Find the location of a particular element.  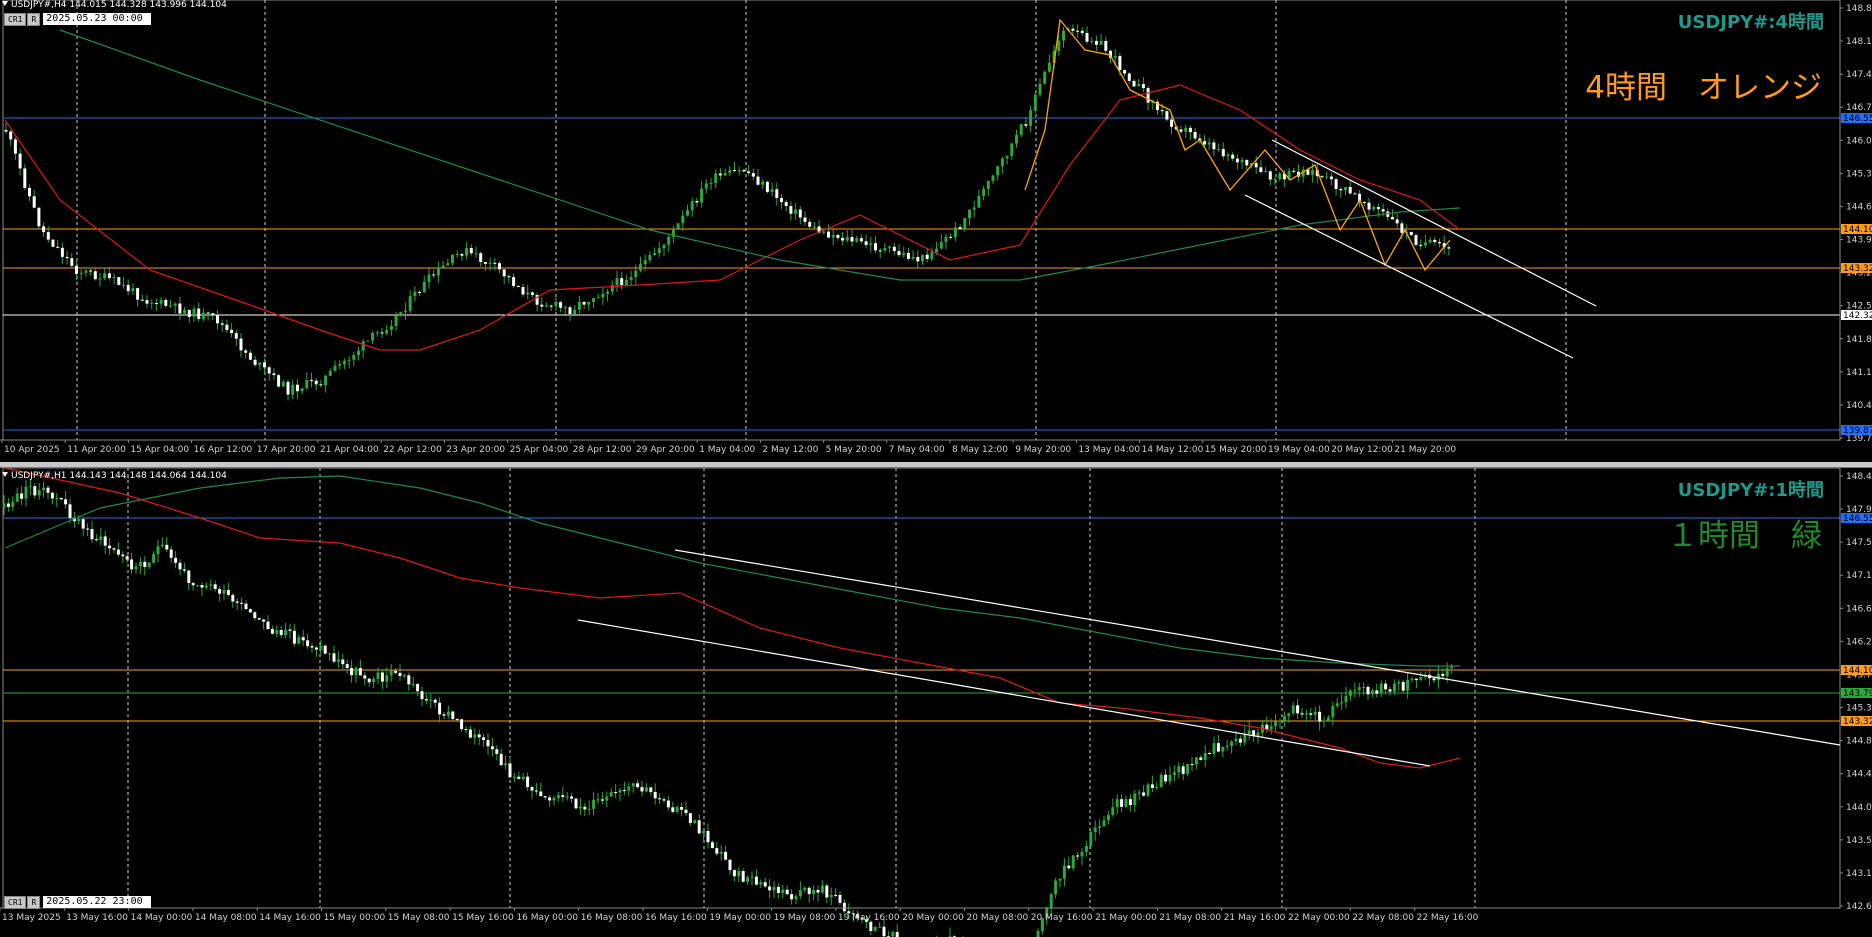

time-tick-label: 19 May 04:00 is located at coordinates (1299, 450).